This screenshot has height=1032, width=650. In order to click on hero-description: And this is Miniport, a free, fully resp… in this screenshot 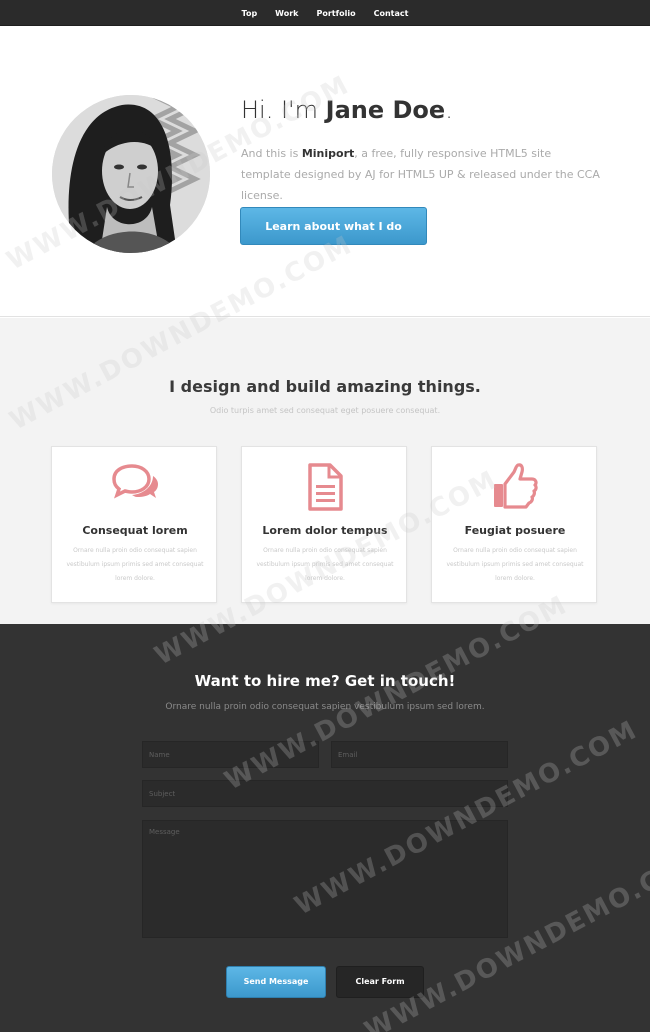, I will do `click(420, 174)`.